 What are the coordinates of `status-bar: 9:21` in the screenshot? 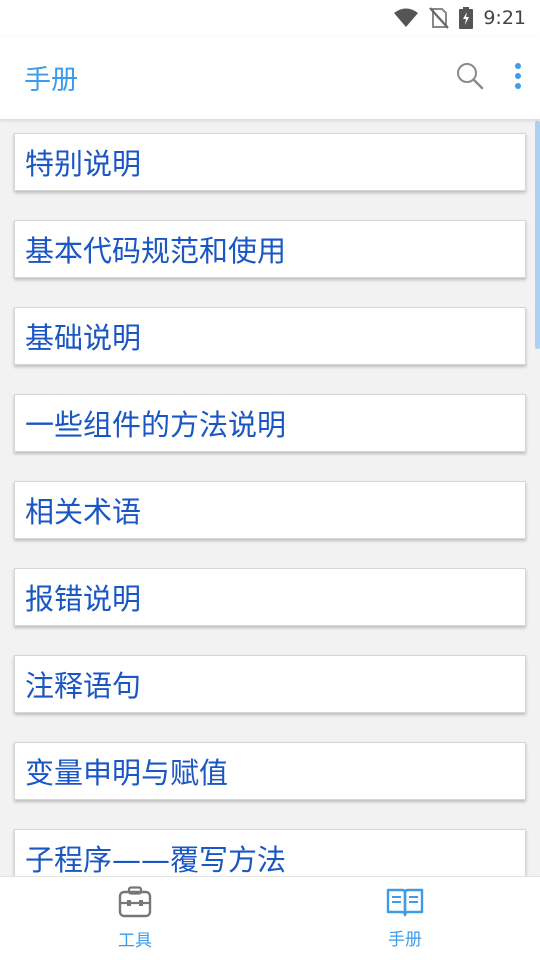 It's located at (270, 18).